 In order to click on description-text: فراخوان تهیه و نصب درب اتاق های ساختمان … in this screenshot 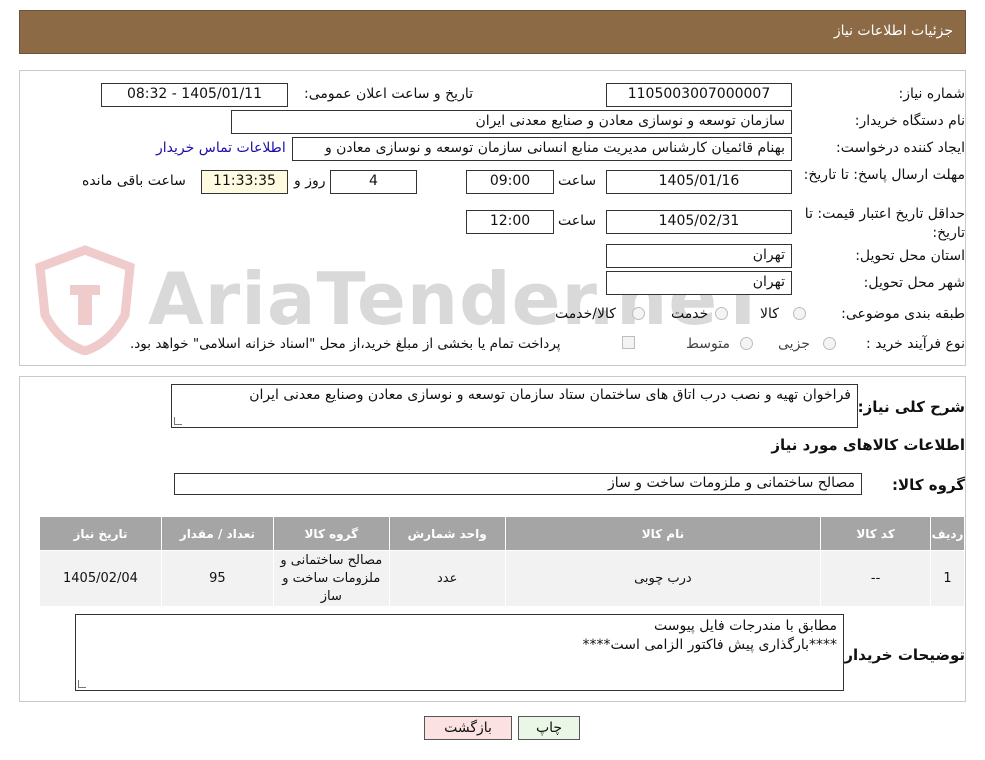, I will do `click(550, 395)`.